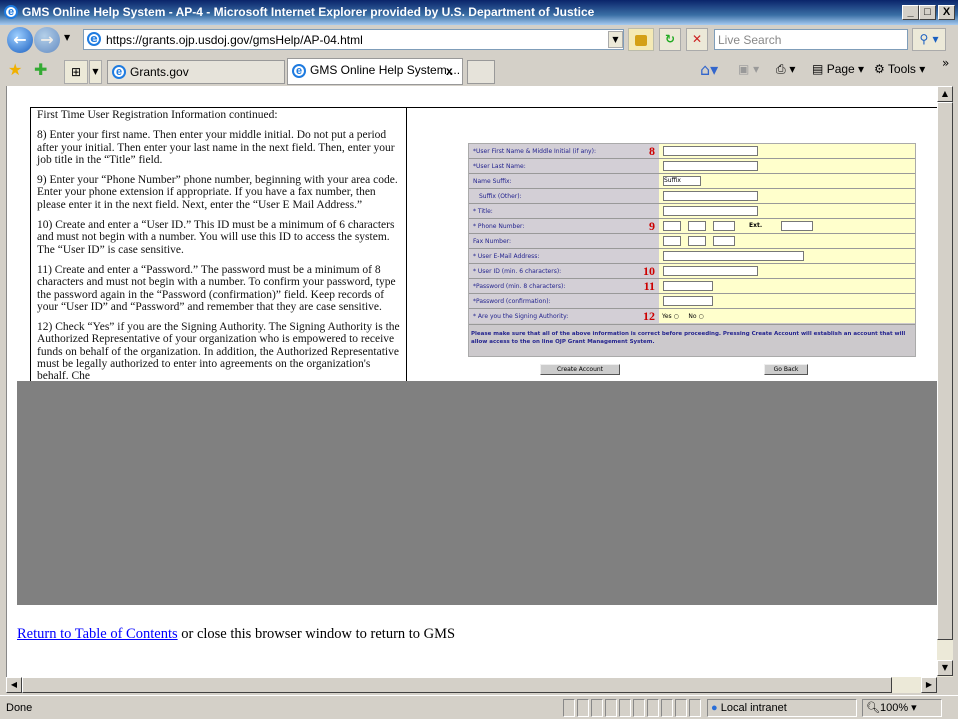  What do you see at coordinates (946, 12) in the screenshot?
I see `close-button: X` at bounding box center [946, 12].